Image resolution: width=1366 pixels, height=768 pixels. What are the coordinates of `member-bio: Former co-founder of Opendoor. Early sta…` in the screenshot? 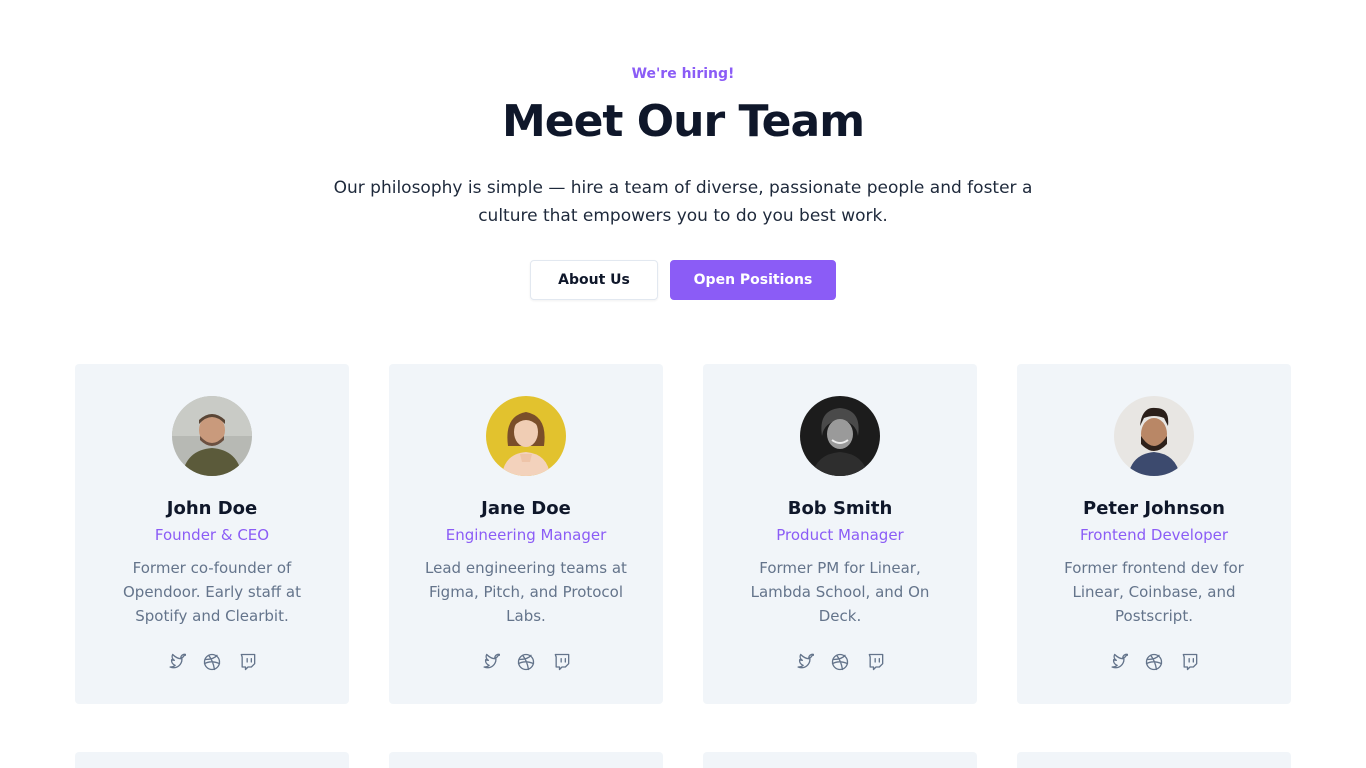 It's located at (212, 592).